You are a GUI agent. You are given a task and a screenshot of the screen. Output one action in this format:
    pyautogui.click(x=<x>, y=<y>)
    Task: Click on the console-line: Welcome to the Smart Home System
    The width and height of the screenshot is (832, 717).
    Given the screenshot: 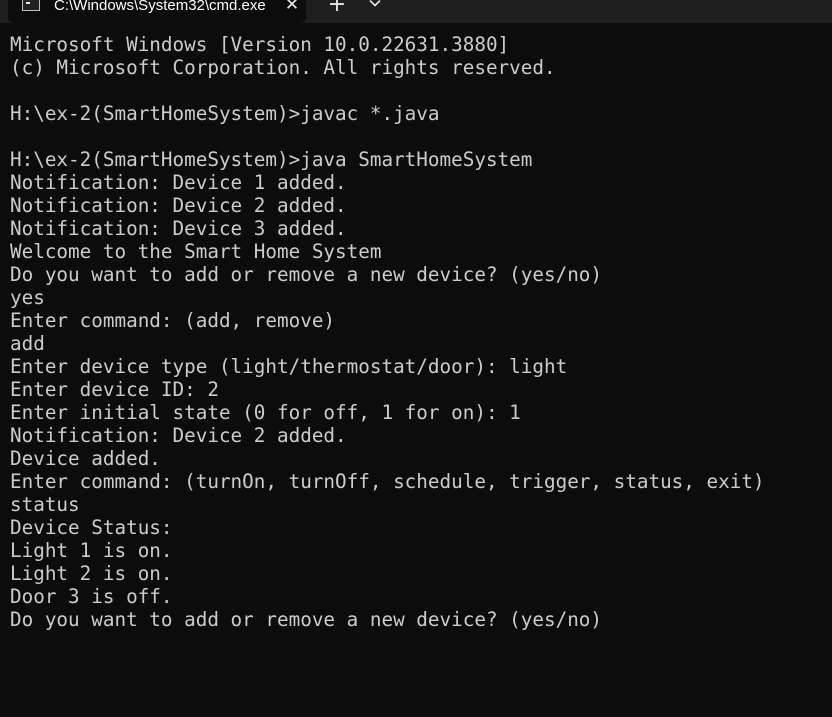 What is the action you would take?
    pyautogui.click(x=196, y=251)
    